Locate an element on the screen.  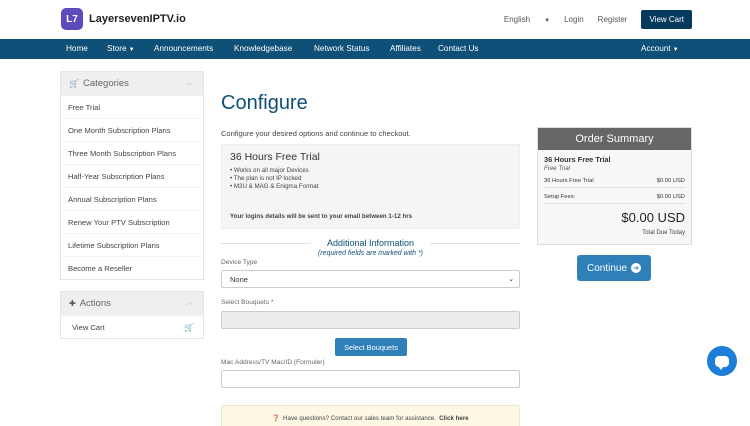
summary-setup-fees: Setup Fees: $0.00 USD is located at coordinates (614, 197).